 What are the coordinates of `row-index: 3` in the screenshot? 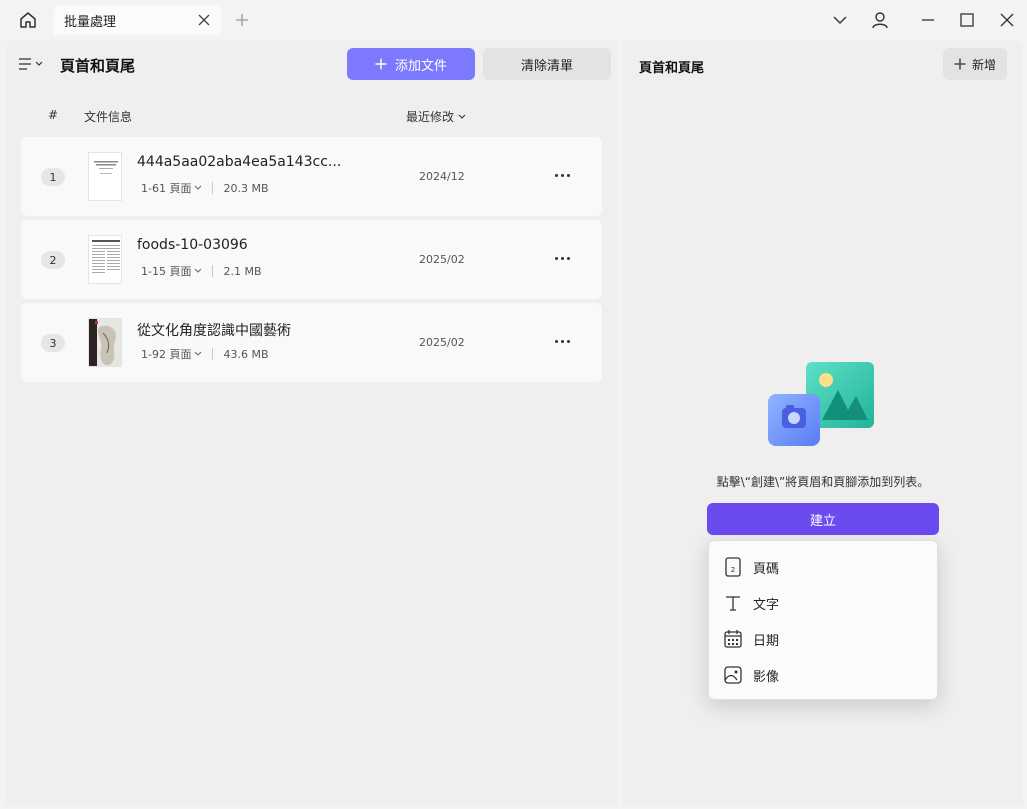 It's located at (53, 343).